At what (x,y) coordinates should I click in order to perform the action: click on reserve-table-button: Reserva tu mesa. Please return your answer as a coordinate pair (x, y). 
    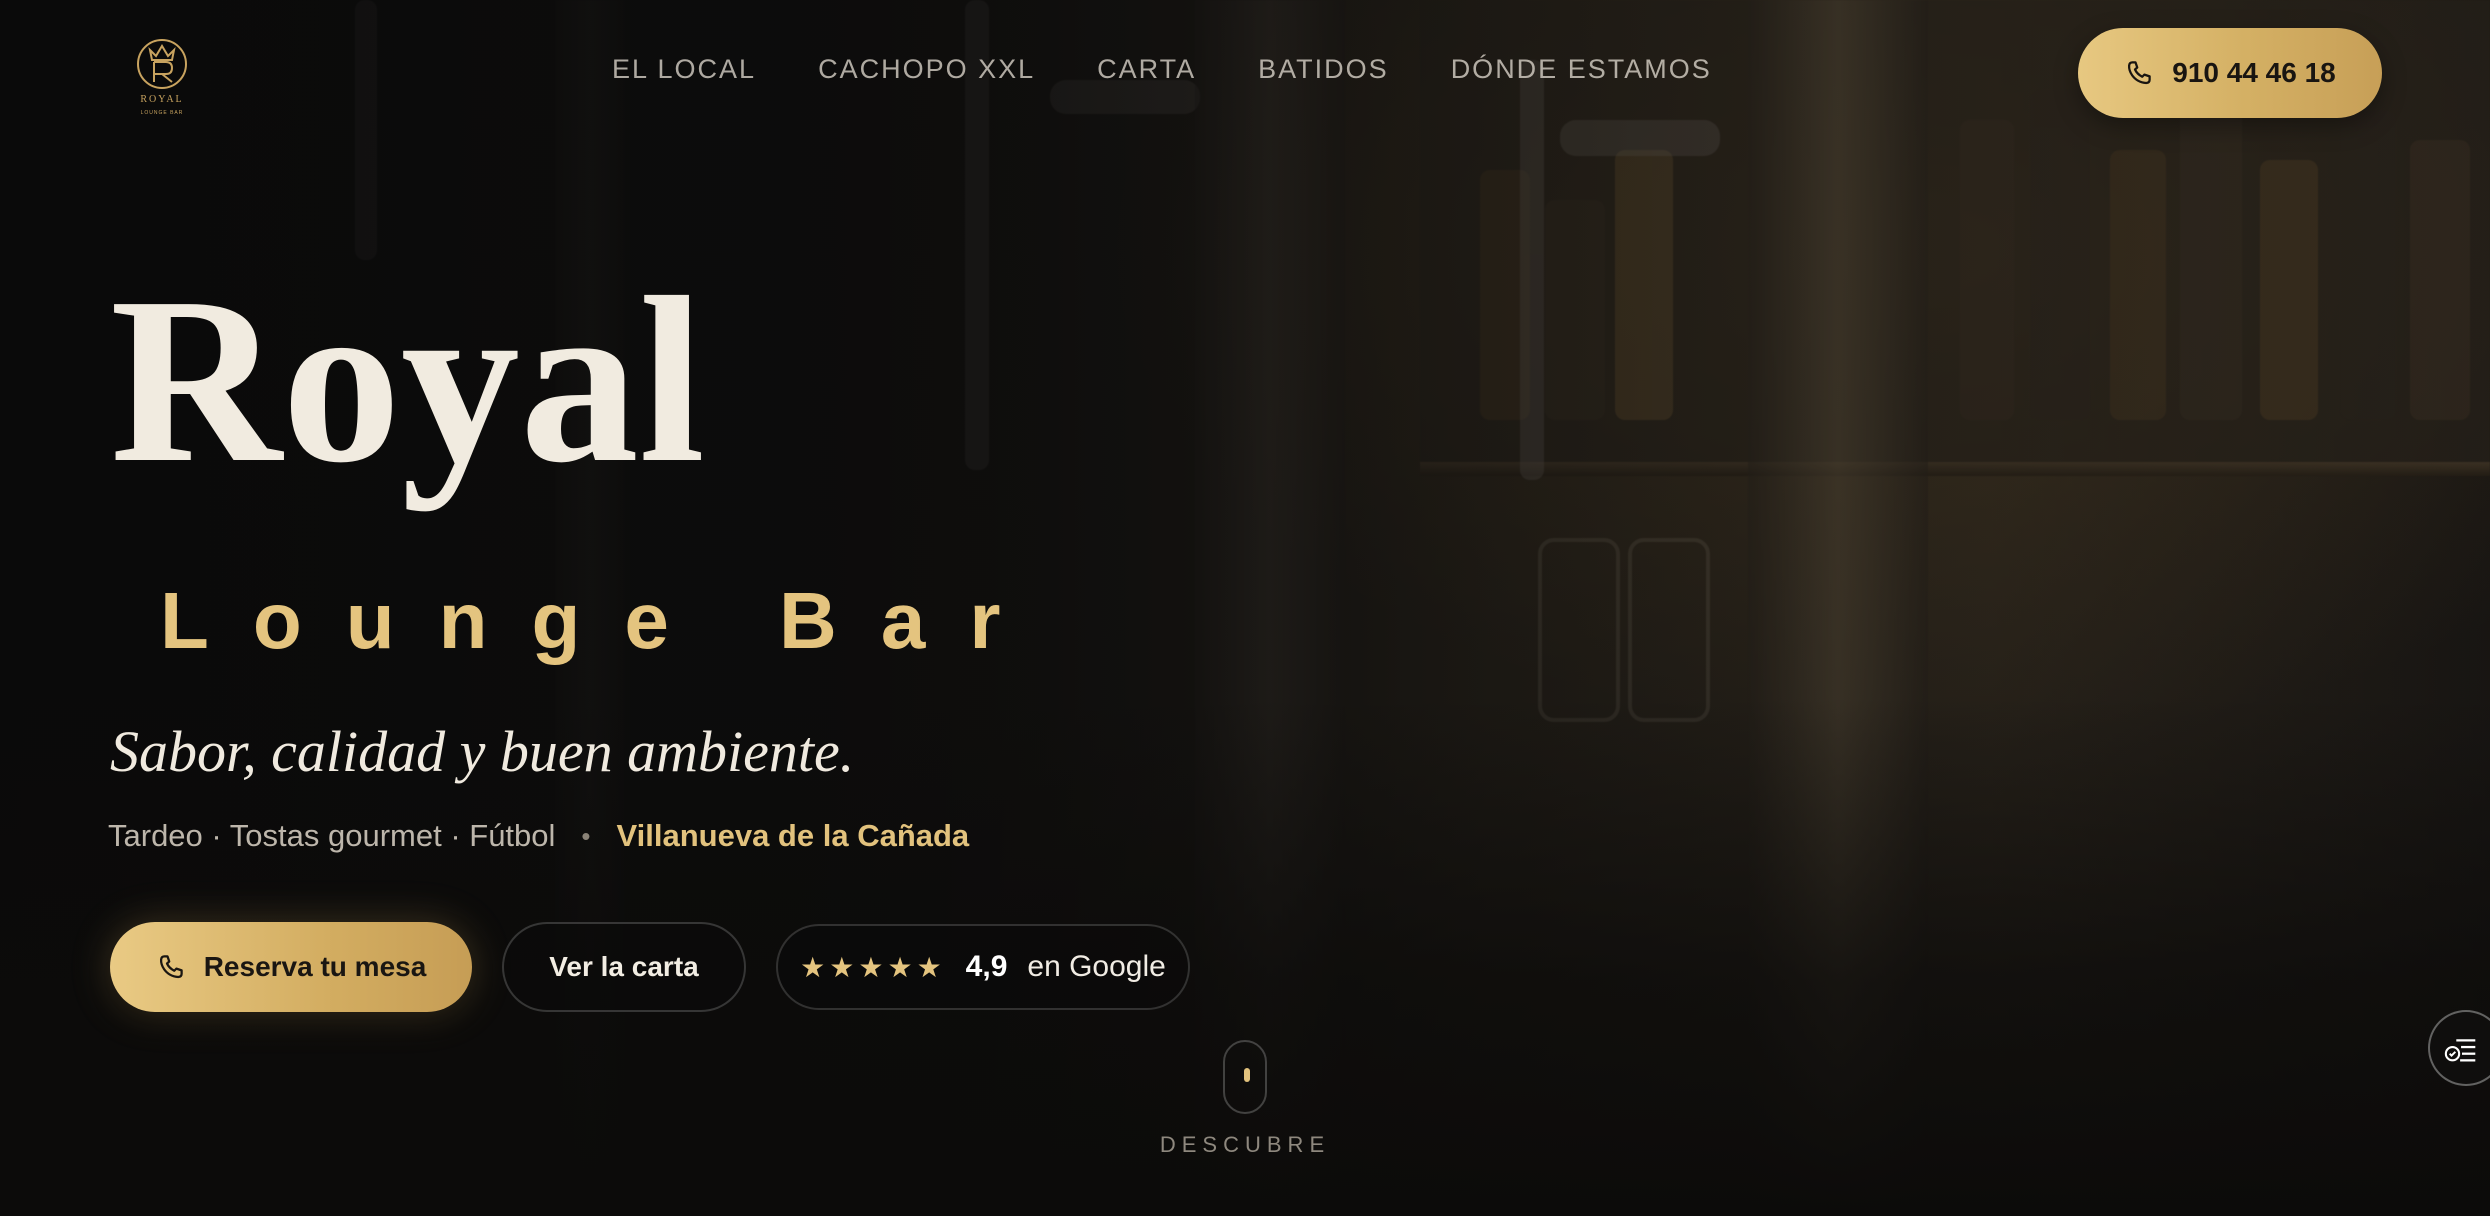
    Looking at the image, I should click on (291, 967).